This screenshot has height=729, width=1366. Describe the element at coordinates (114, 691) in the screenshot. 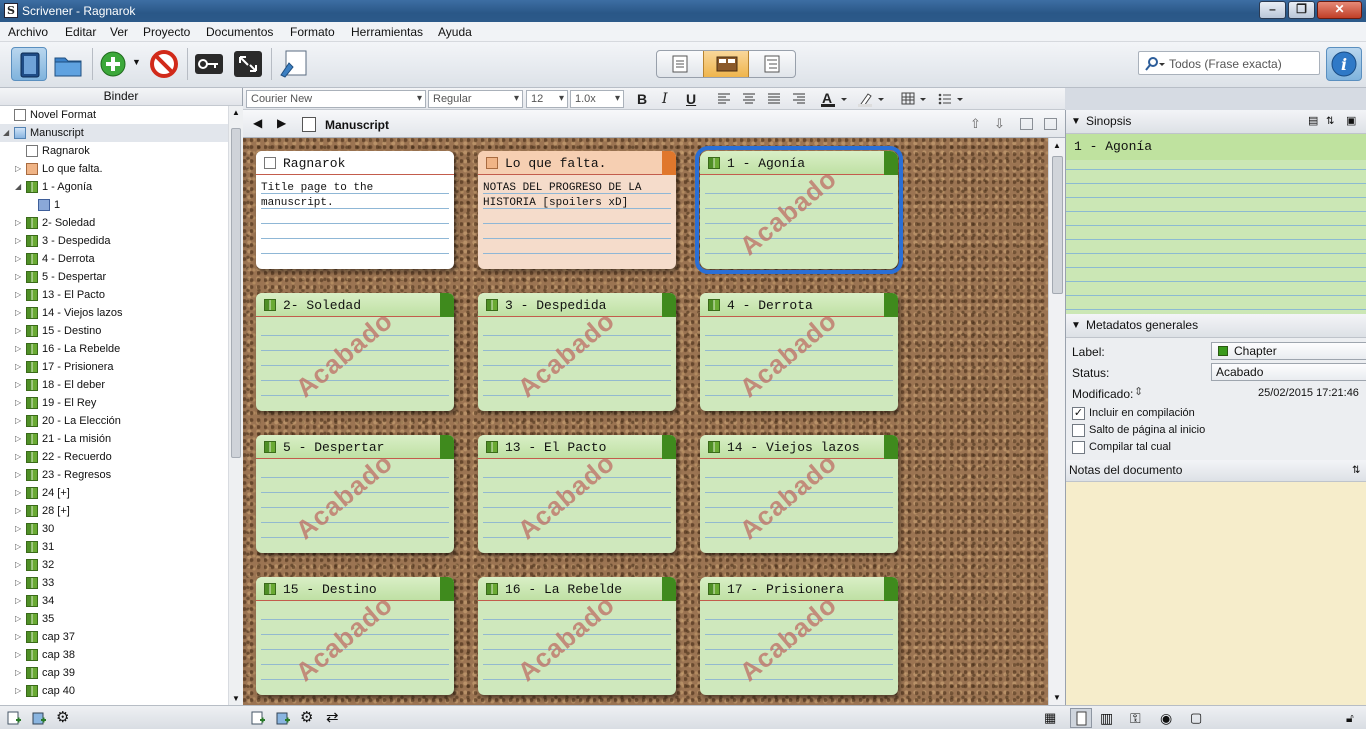

I see `binder-item: ▷ cap 40` at that location.